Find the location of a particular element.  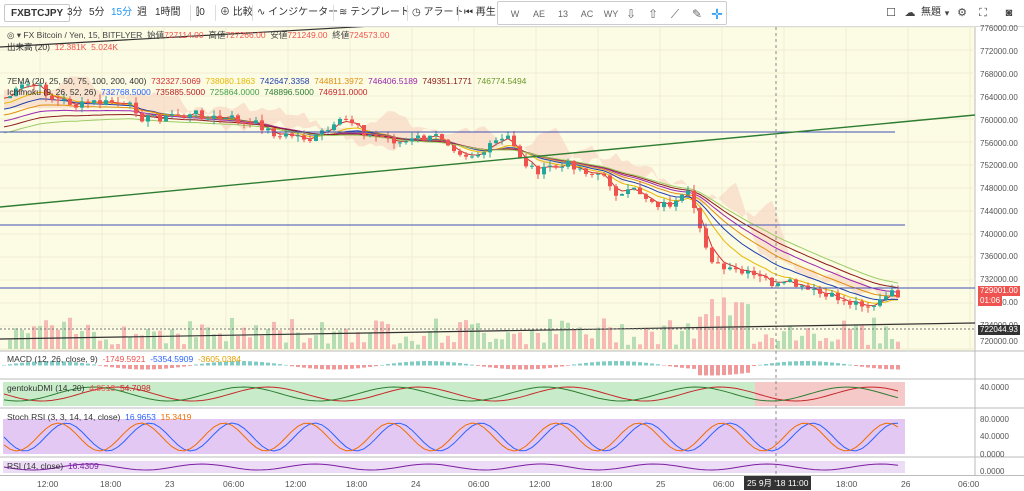

line-price-tag: 722044.93 is located at coordinates (999, 330).